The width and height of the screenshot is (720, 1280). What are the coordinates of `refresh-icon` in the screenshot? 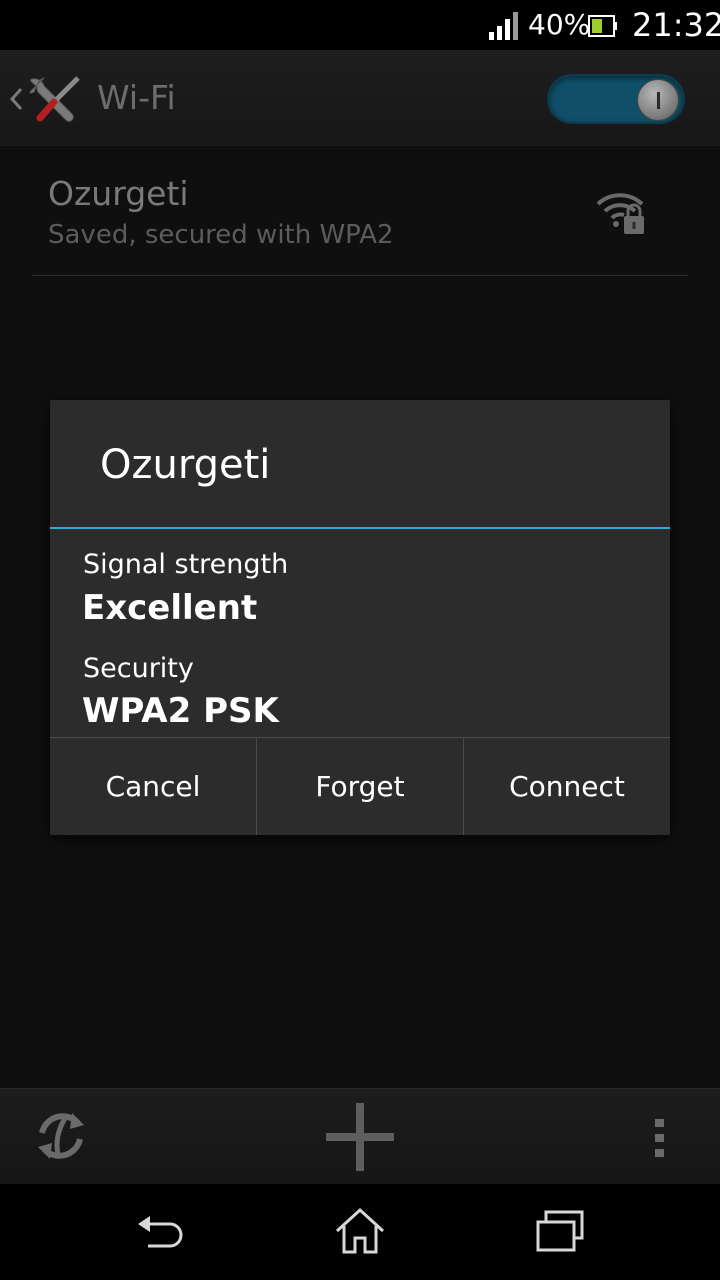 It's located at (61, 1136).